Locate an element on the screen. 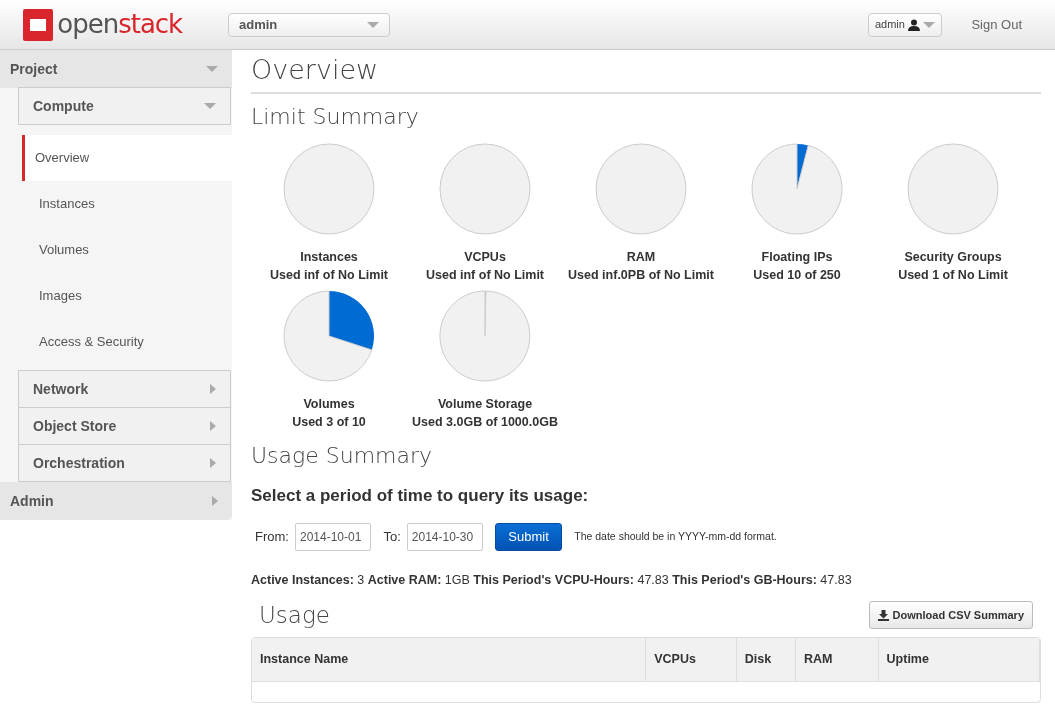 This screenshot has height=712, width=1055. column-header: RAM is located at coordinates (837, 660).